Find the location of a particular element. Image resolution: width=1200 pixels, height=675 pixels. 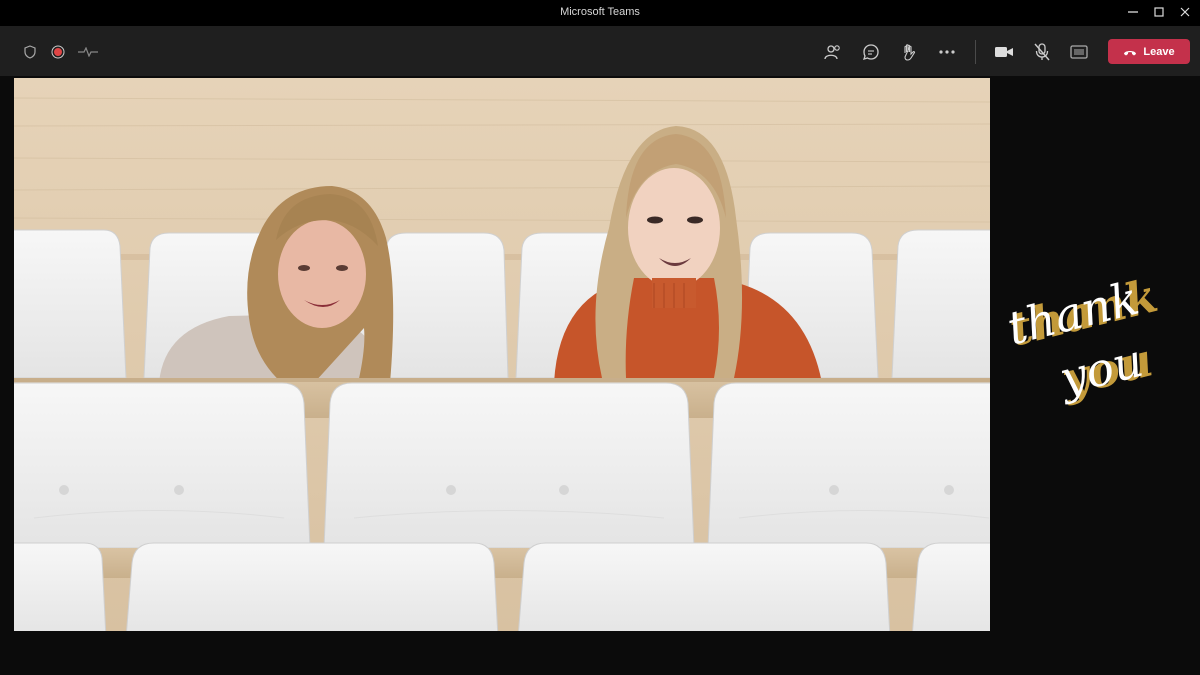

toolbar-divider is located at coordinates (975, 52).